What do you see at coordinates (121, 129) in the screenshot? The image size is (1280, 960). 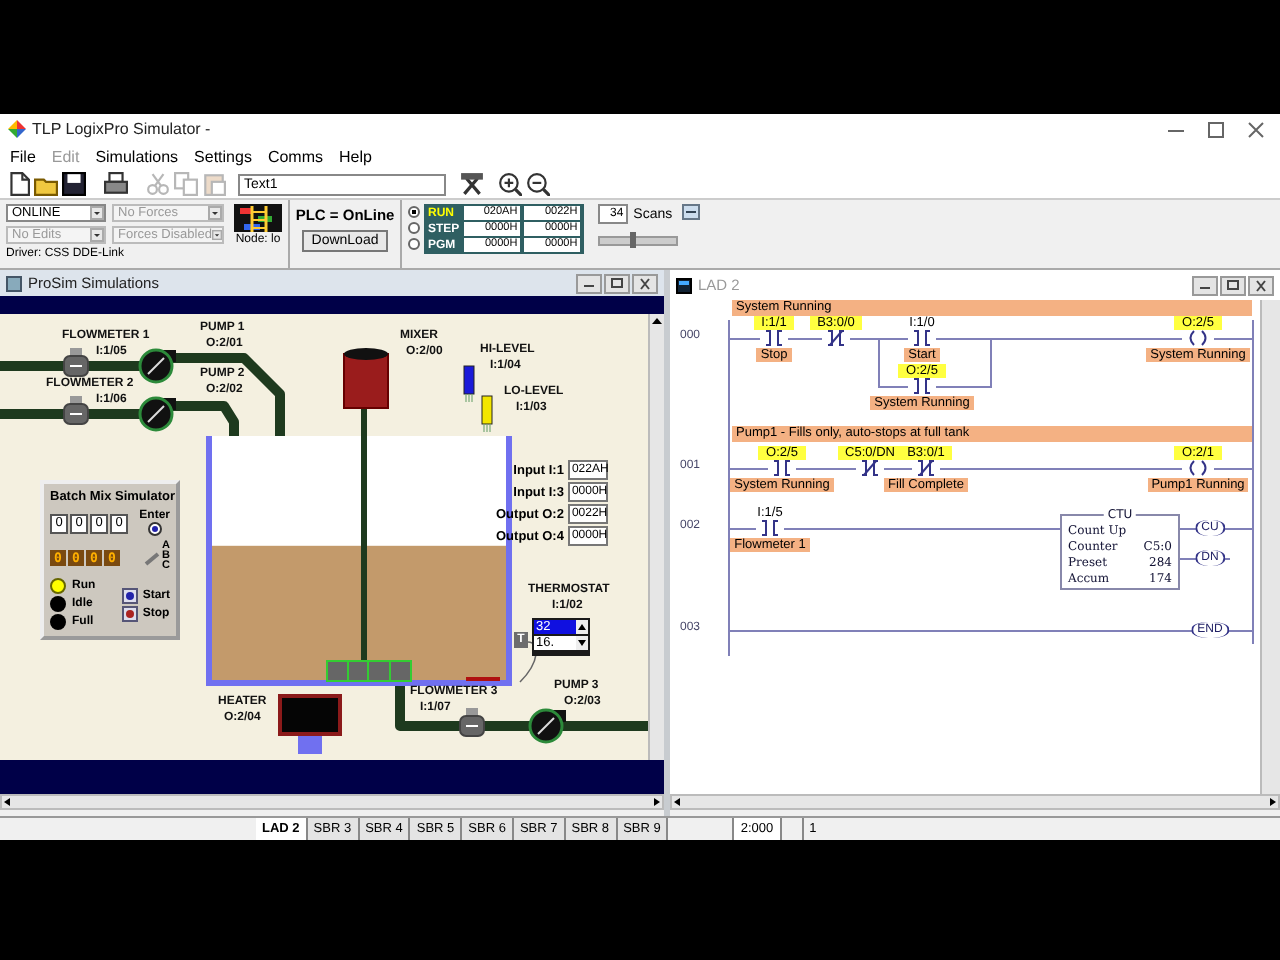 I see `window-title: TLP LogixPro Simulator -` at bounding box center [121, 129].